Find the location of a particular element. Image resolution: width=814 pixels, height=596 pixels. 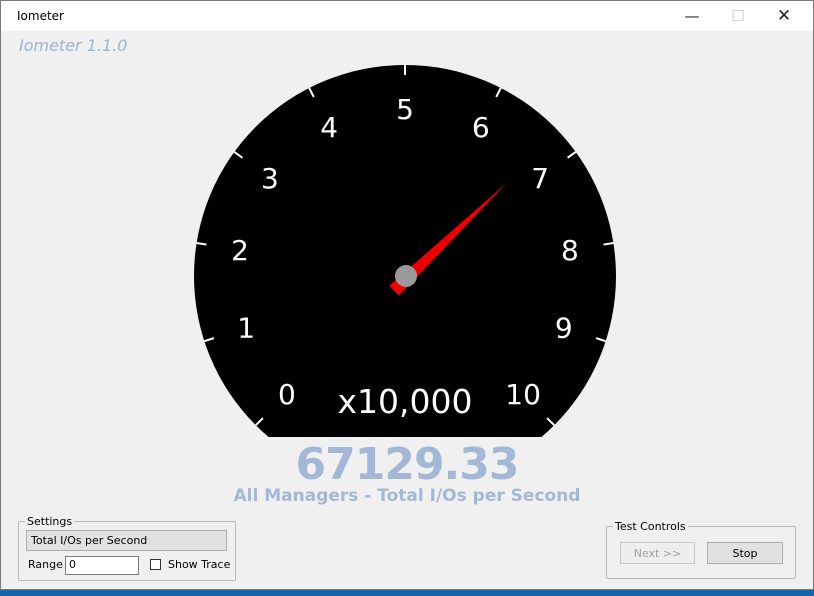

next-button: Next >> is located at coordinates (657, 553).